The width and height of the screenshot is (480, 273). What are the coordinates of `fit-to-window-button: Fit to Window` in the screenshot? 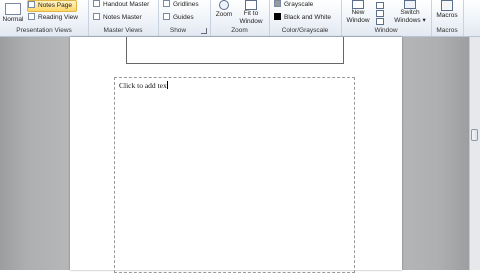 It's located at (251, 12).